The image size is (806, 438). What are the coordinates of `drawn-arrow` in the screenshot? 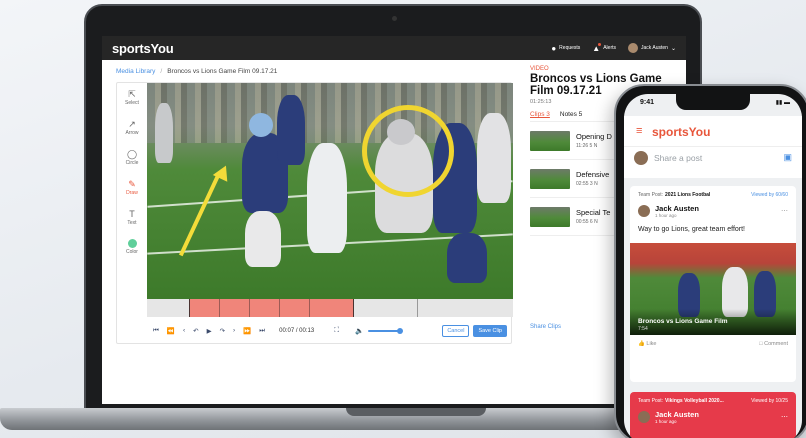 It's located at (199, 215).